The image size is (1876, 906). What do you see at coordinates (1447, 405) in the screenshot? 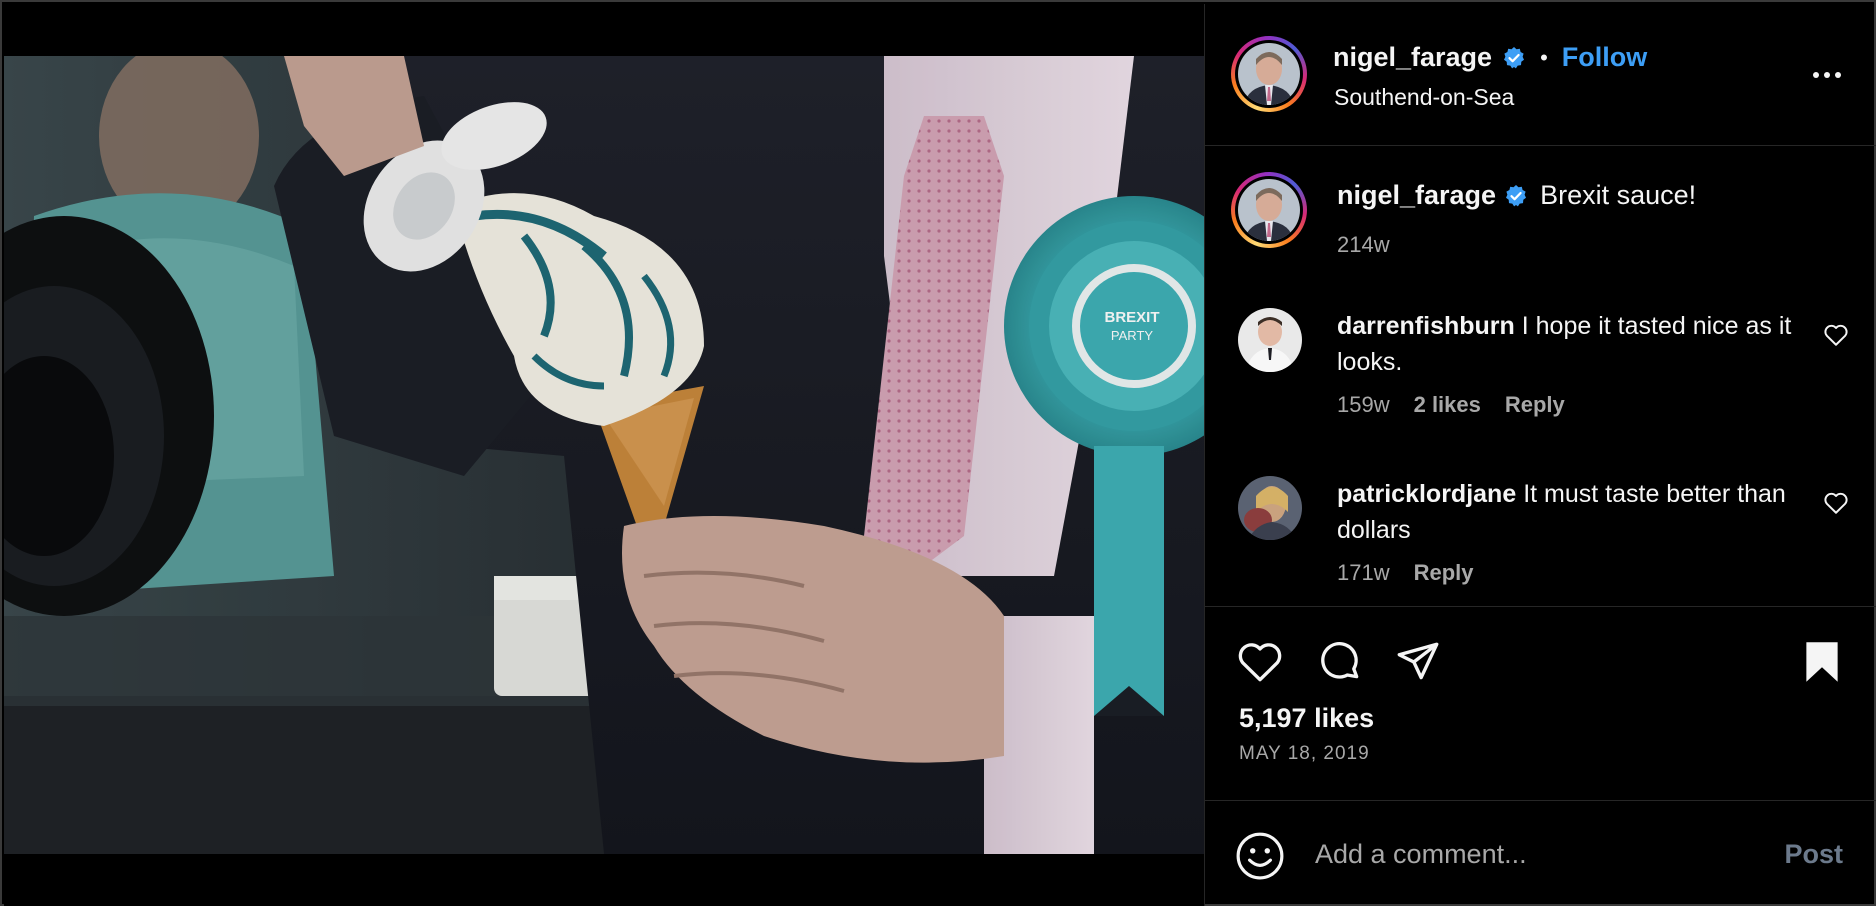
I see `comment-likes: 2 likes` at bounding box center [1447, 405].